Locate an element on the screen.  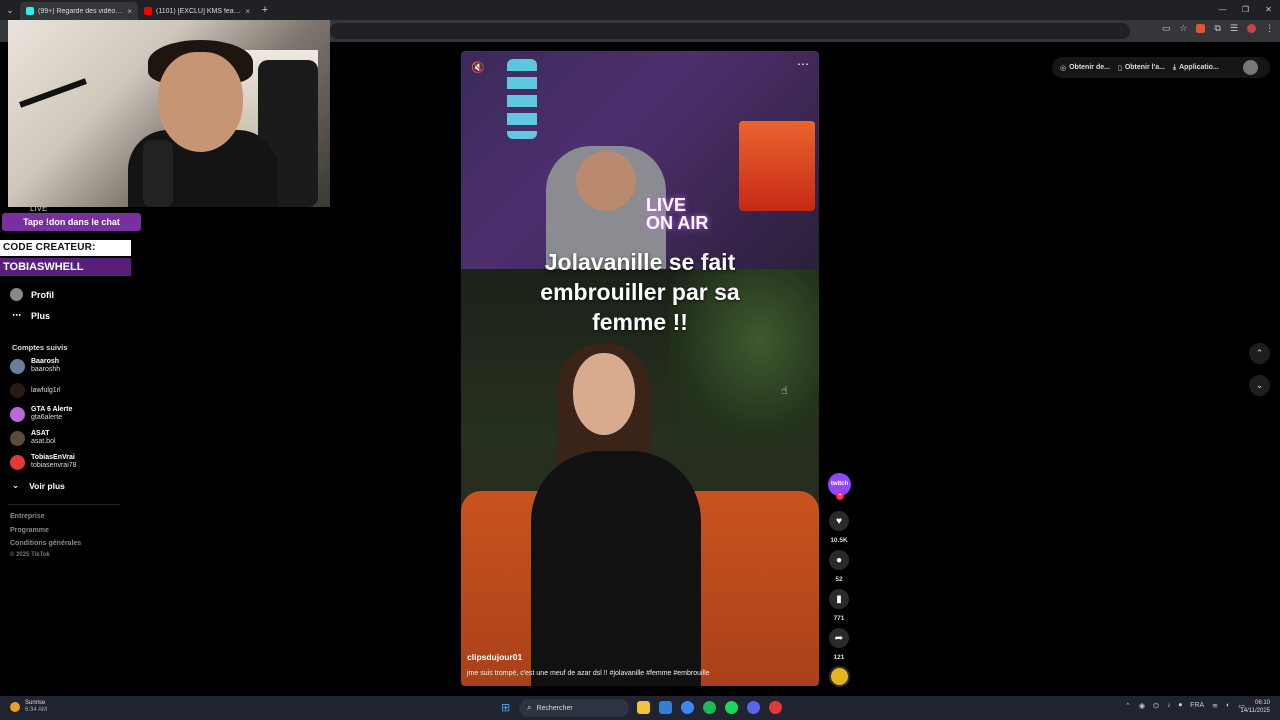
followed-account-item: GTA 6 Alerte gta6alerte is located at coordinates (41, 414).